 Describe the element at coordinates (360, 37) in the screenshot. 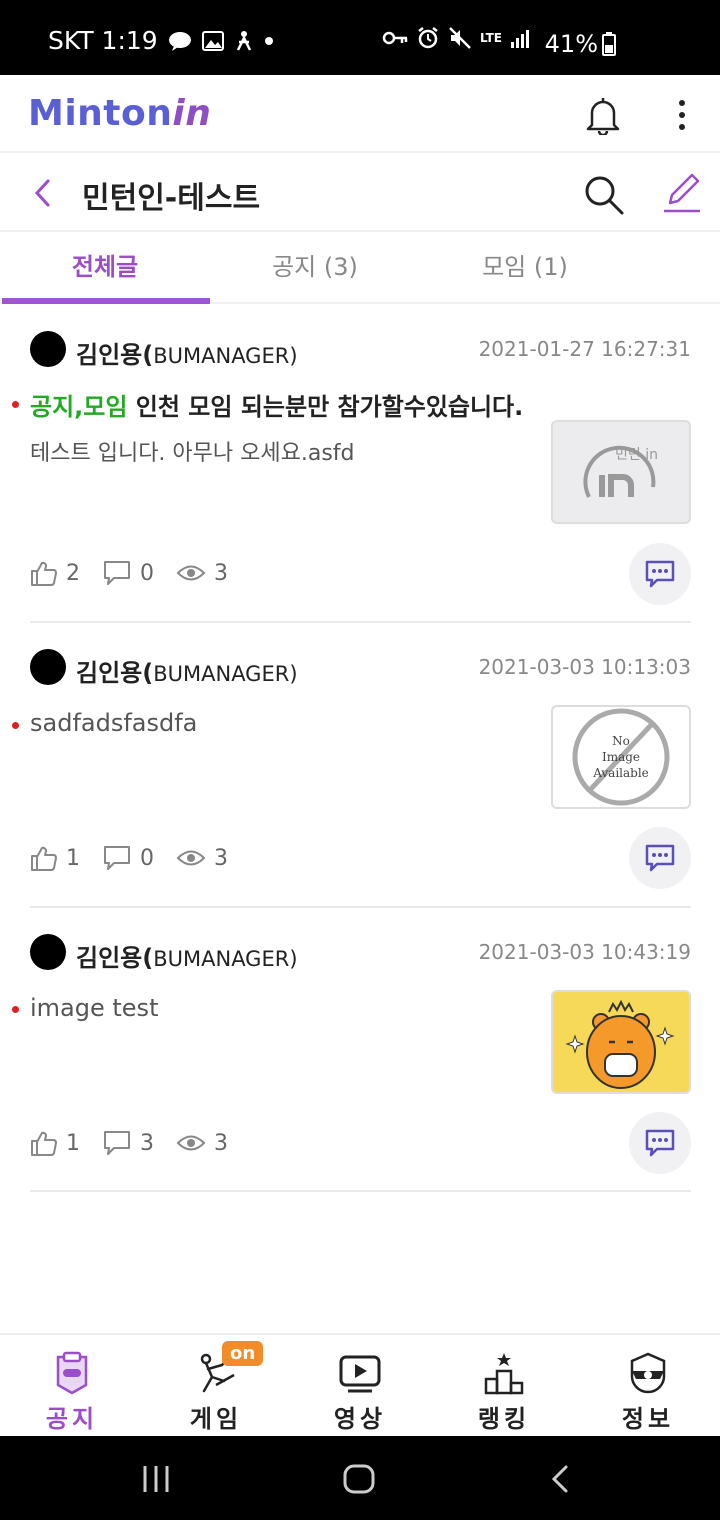

I see `status-bar: SKT 1:19 LTE 41%` at that location.